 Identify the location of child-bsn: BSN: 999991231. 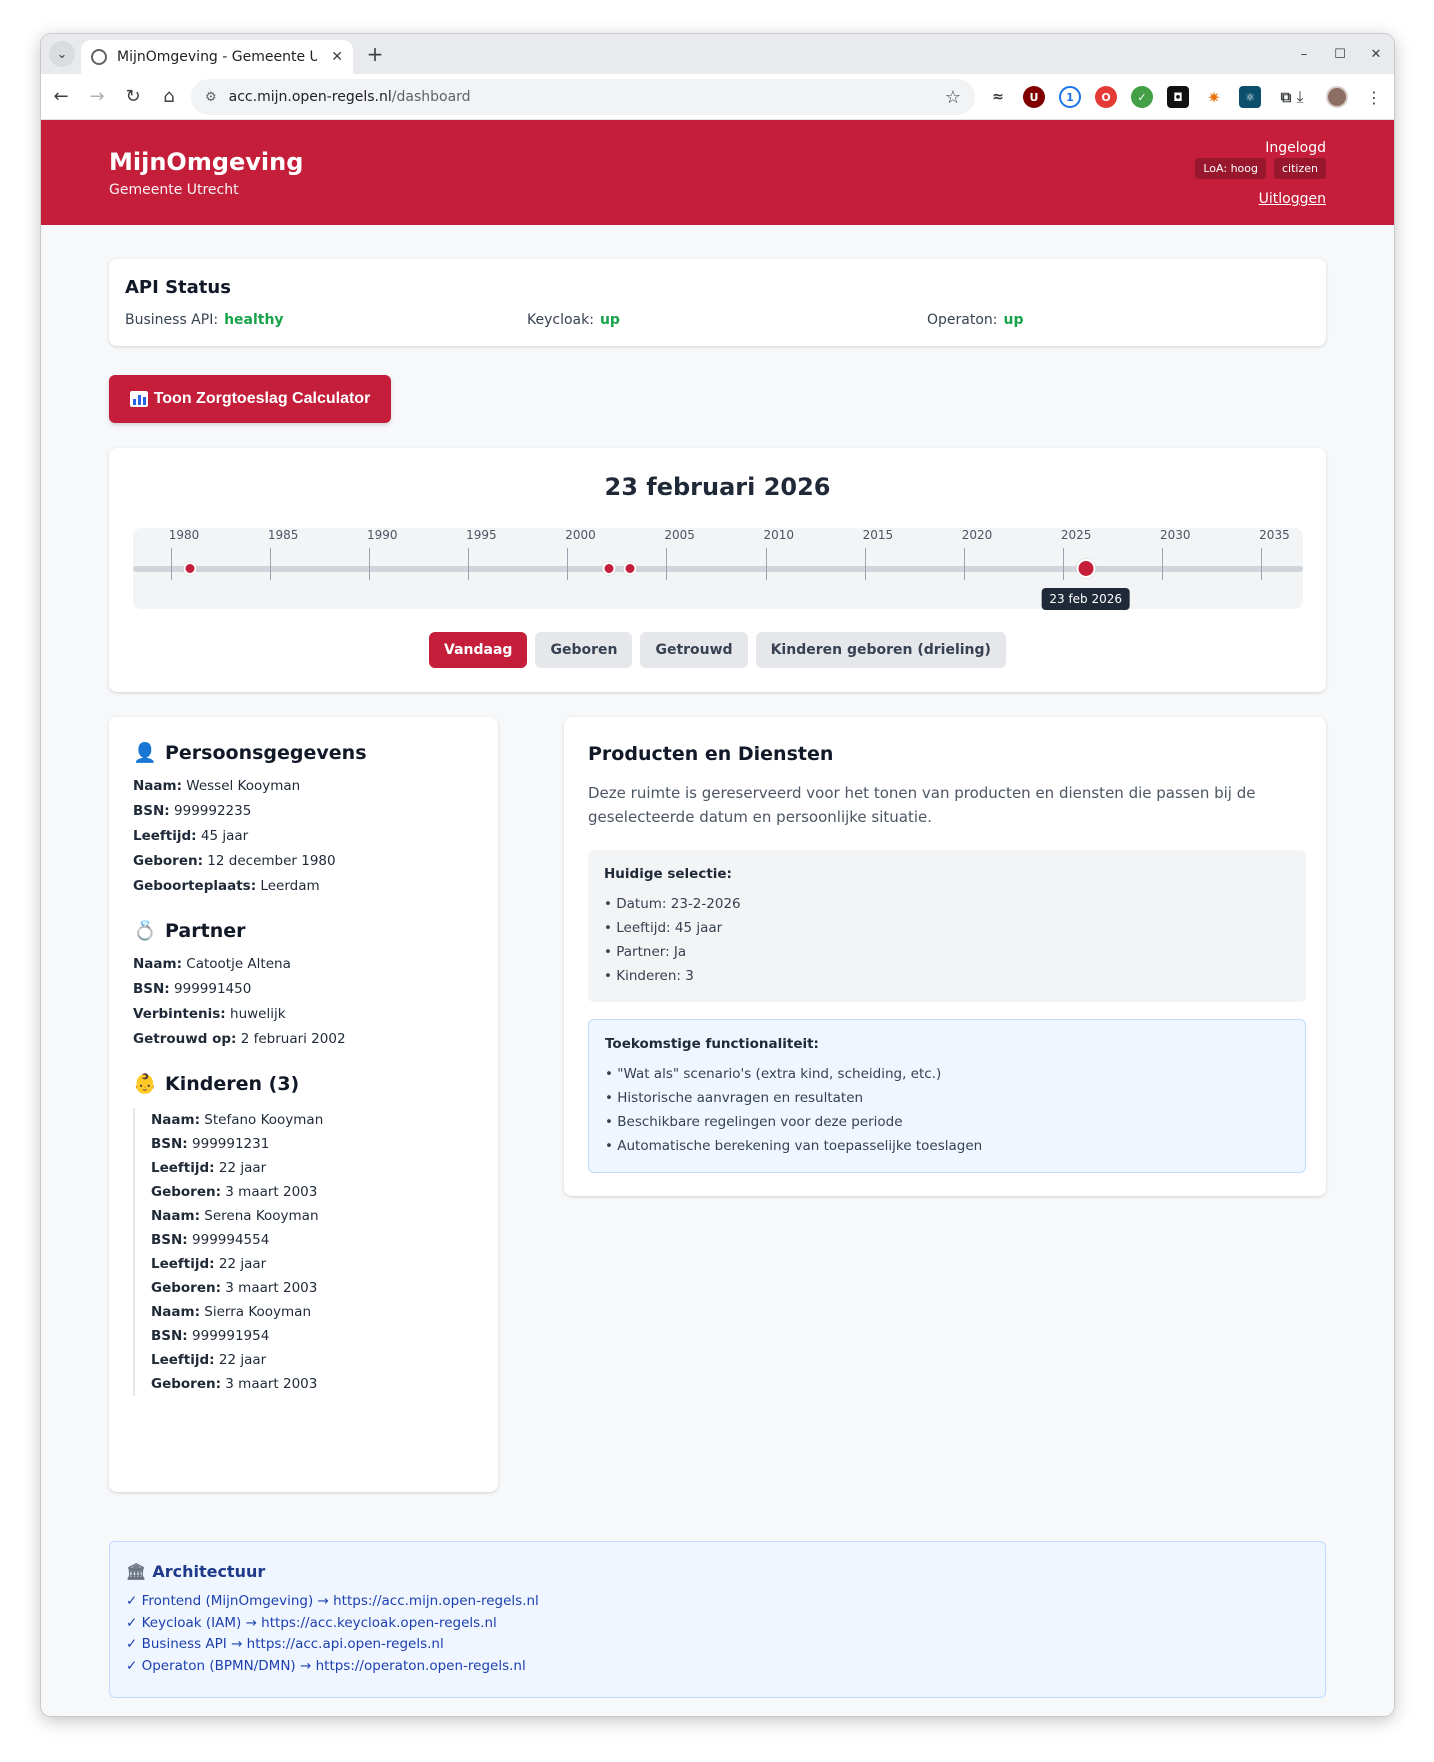
(237, 1144).